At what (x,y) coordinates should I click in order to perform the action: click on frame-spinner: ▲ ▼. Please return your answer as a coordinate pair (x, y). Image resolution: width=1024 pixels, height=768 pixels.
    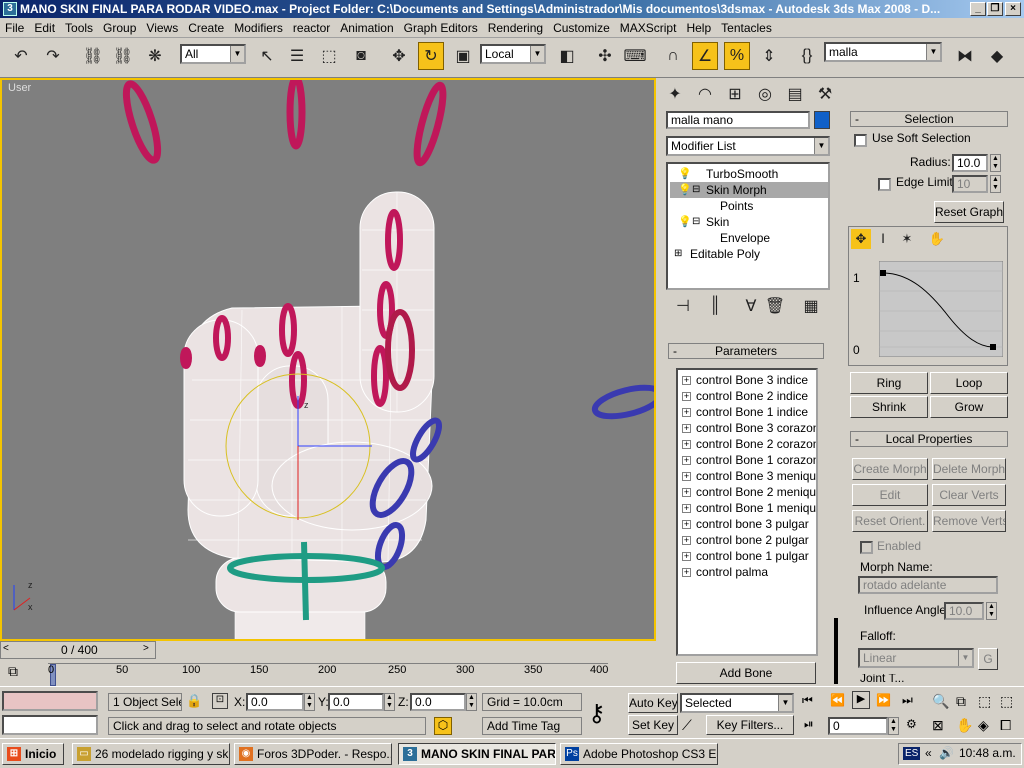
    Looking at the image, I should click on (893, 726).